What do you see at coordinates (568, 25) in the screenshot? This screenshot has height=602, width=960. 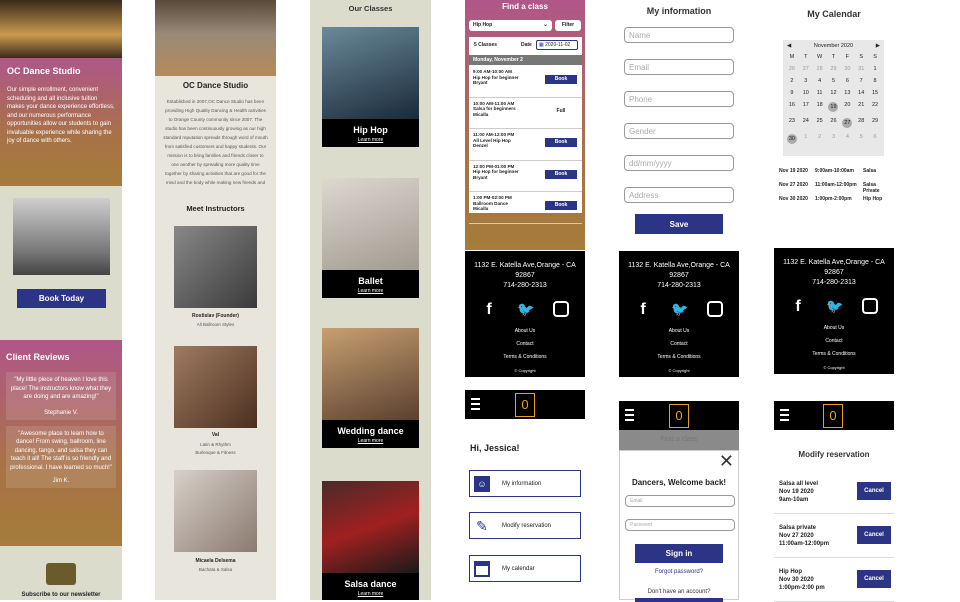 I see `filter-button: Filter` at bounding box center [568, 25].